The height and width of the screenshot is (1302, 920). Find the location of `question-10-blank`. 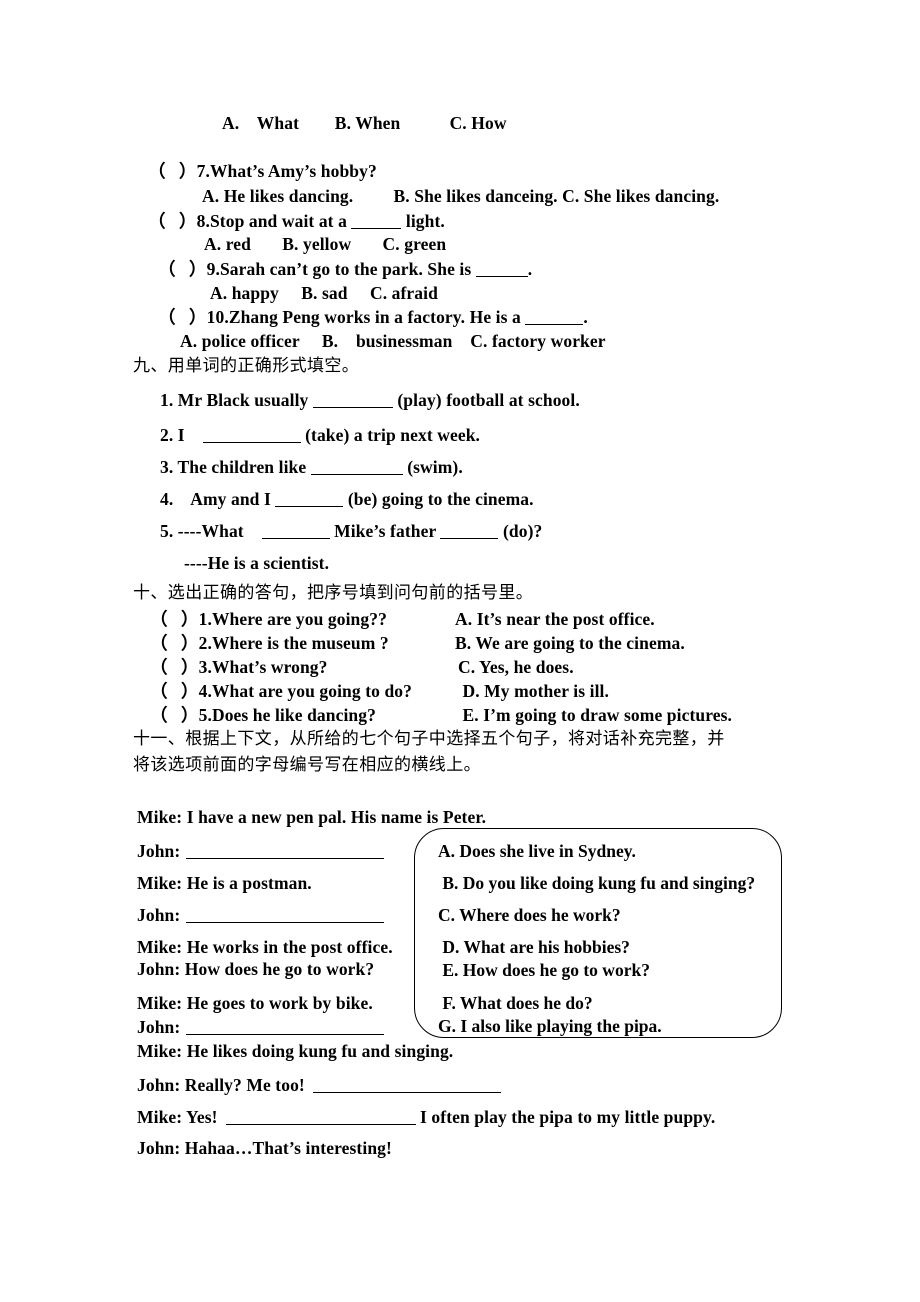

question-10-blank is located at coordinates (554, 324).